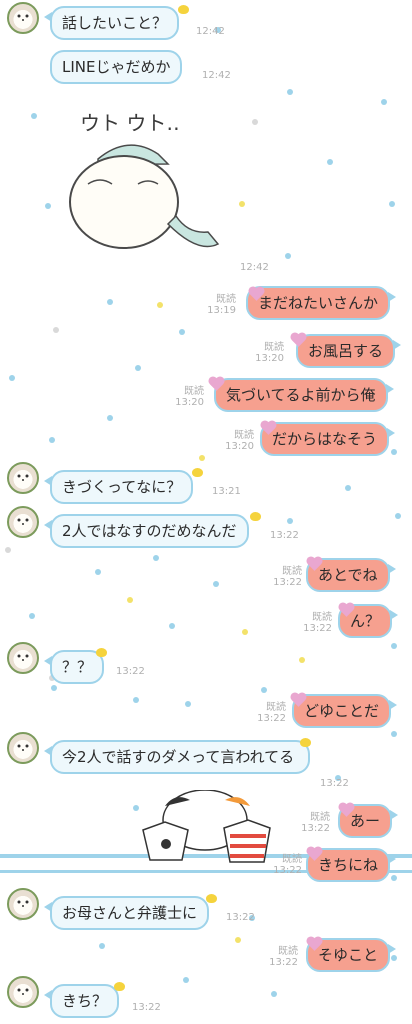  I want to click on message-text: 2人ではなすのだめなんだ, so click(149, 531).